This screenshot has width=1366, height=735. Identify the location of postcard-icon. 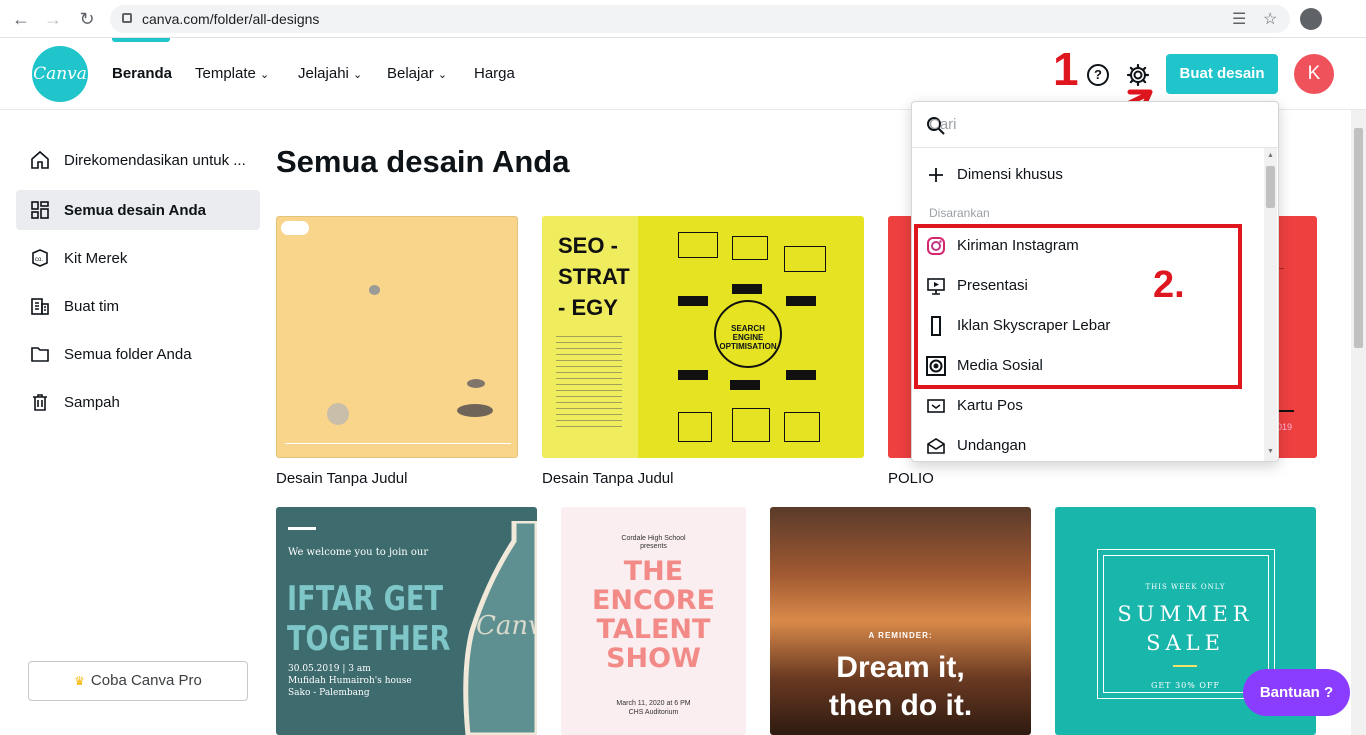
(936, 406).